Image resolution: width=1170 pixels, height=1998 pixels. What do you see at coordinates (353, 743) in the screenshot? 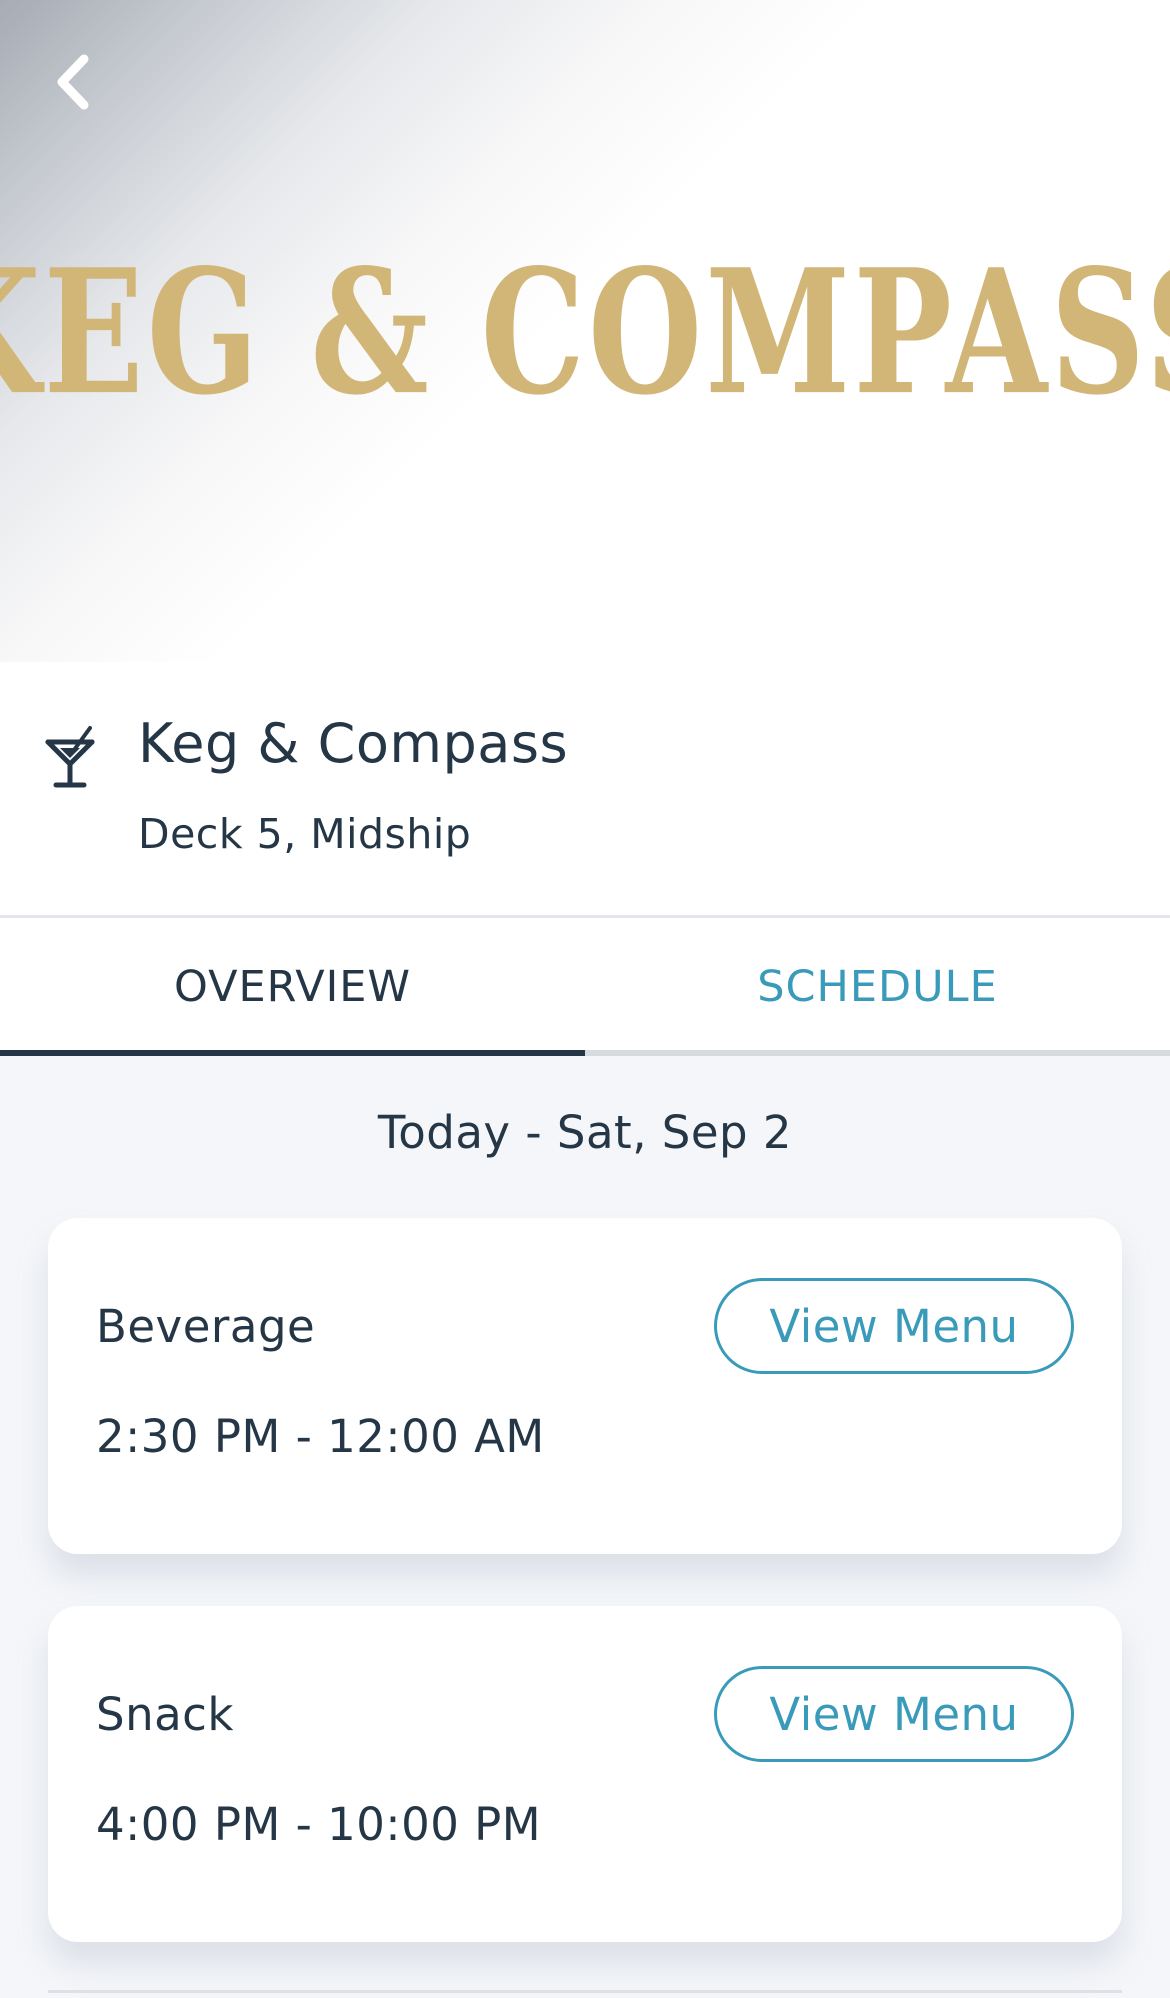
I see `venue-name: Keg & Compass` at bounding box center [353, 743].